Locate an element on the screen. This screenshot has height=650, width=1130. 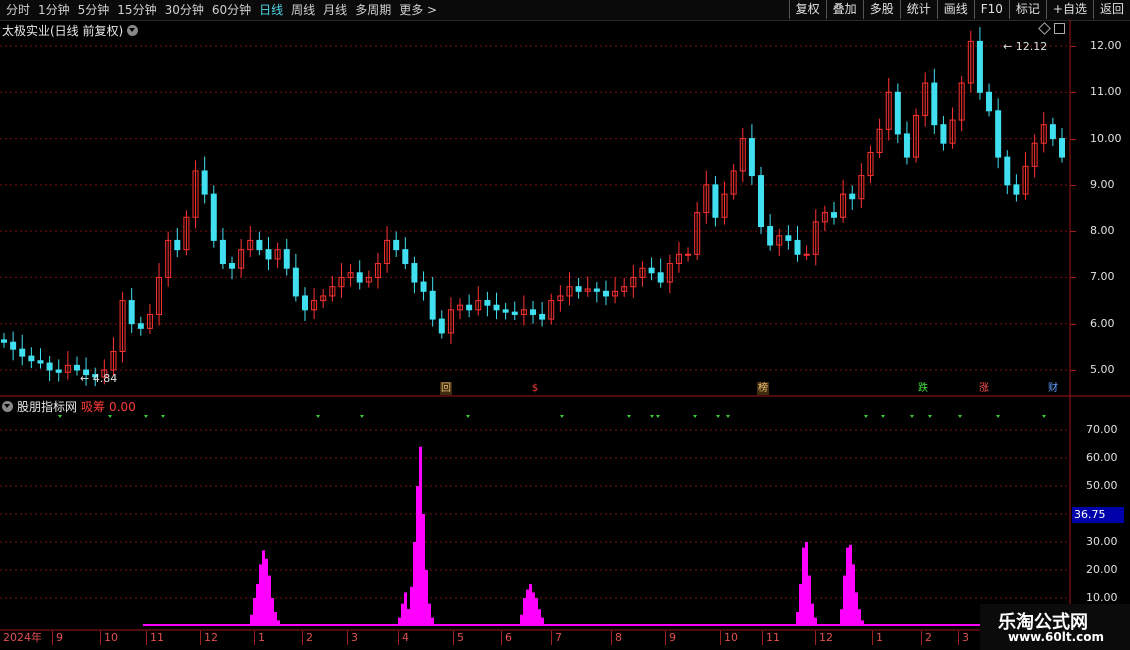
price-axis-label: 5.00 is located at coordinates (1102, 369).